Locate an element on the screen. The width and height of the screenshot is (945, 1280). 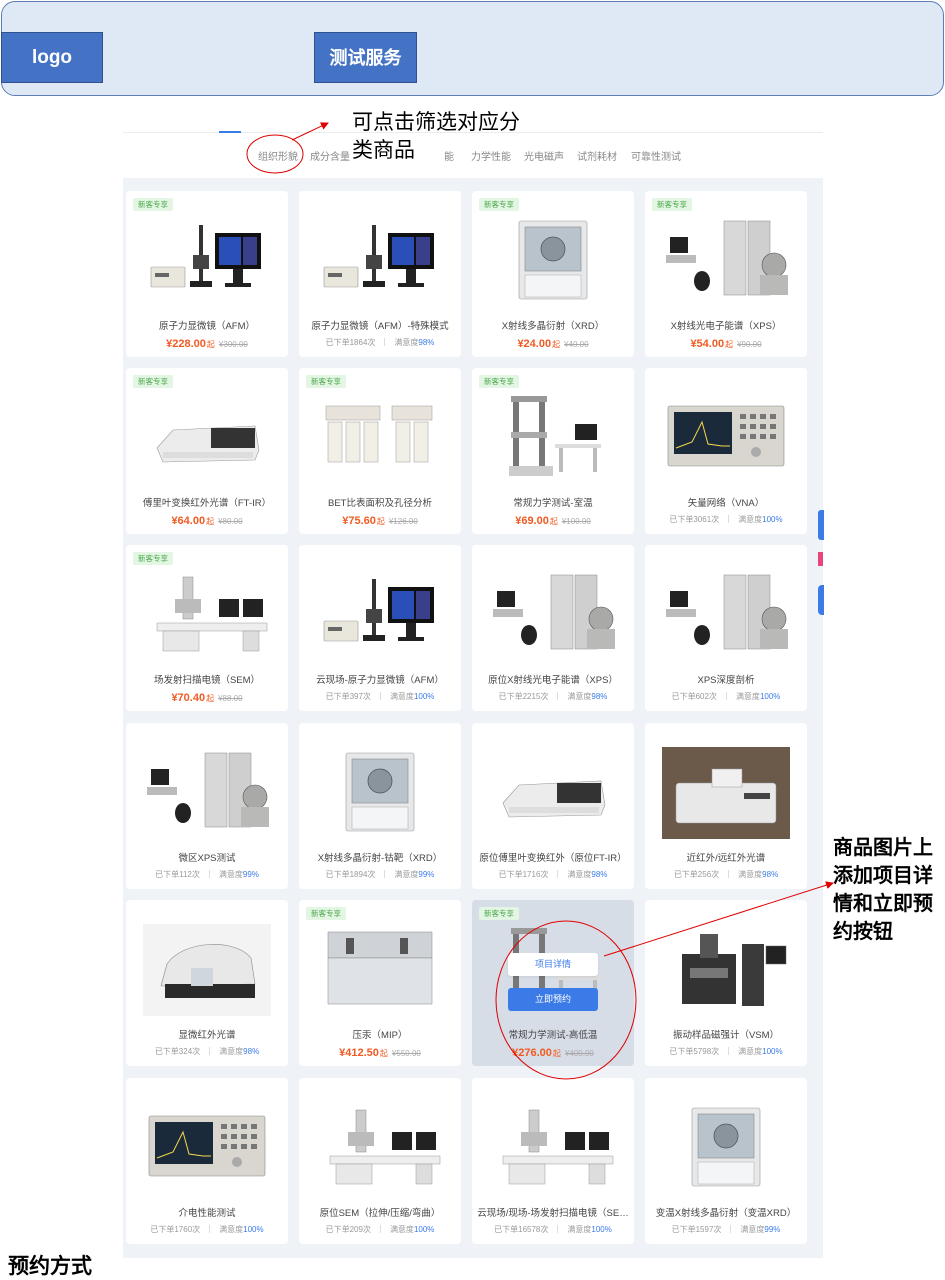
product-title: 原子力显微镜（AFM） is located at coordinates (207, 325).